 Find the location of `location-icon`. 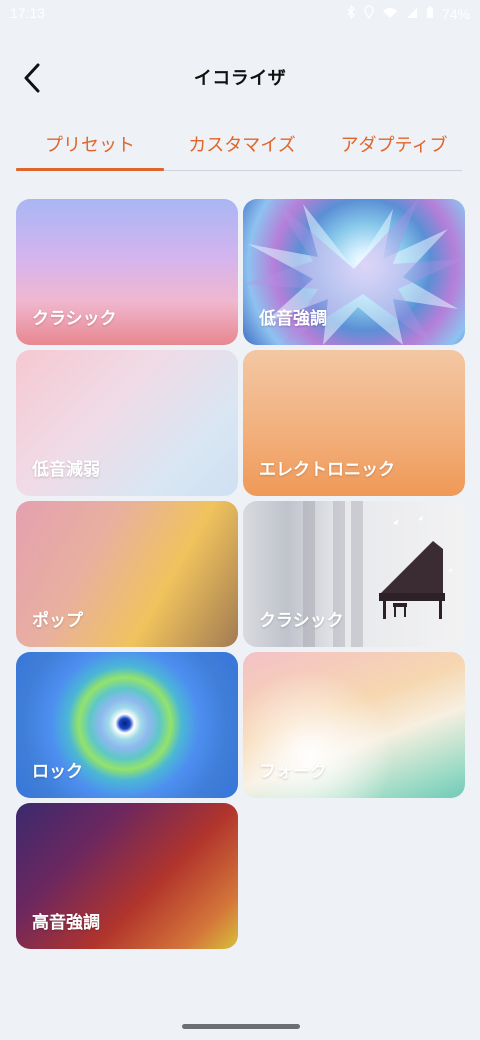

location-icon is located at coordinates (369, 13).